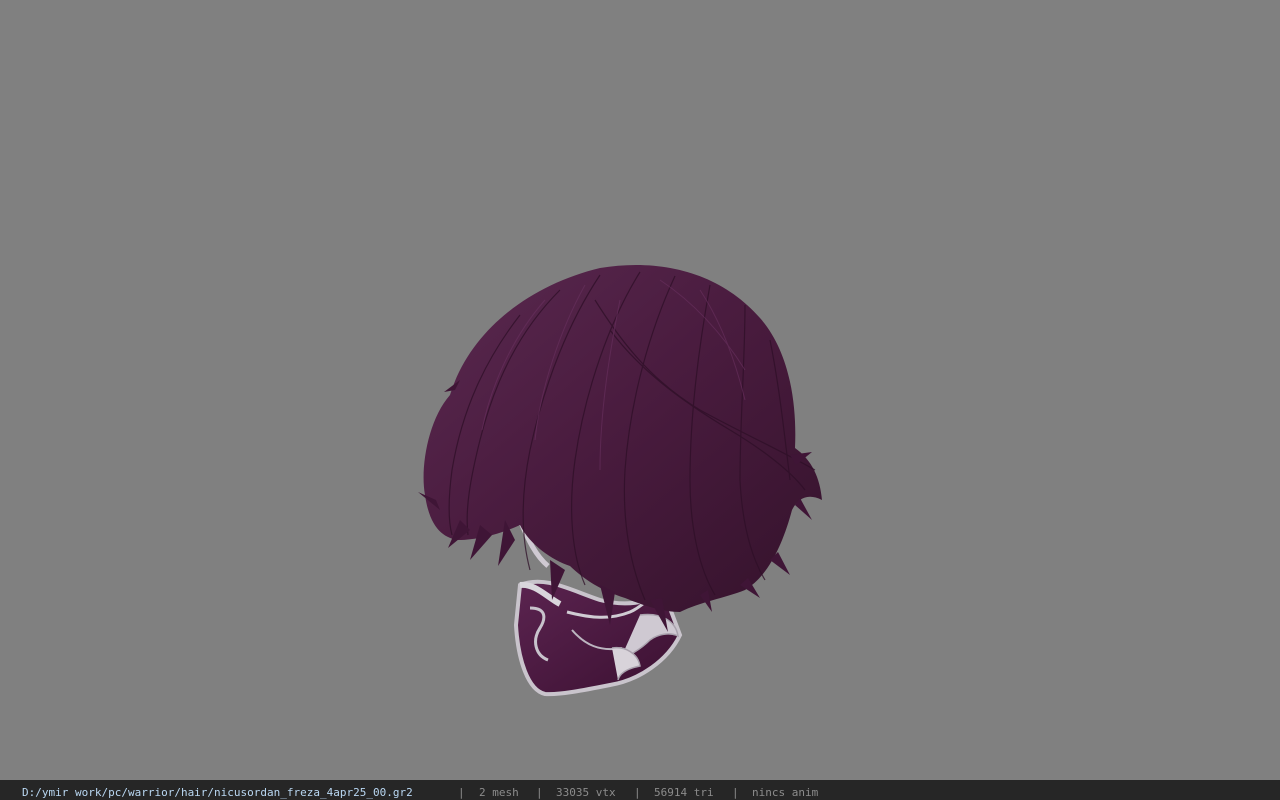  Describe the element at coordinates (499, 792) in the screenshot. I see `mesh-count: 2 mesh` at that location.